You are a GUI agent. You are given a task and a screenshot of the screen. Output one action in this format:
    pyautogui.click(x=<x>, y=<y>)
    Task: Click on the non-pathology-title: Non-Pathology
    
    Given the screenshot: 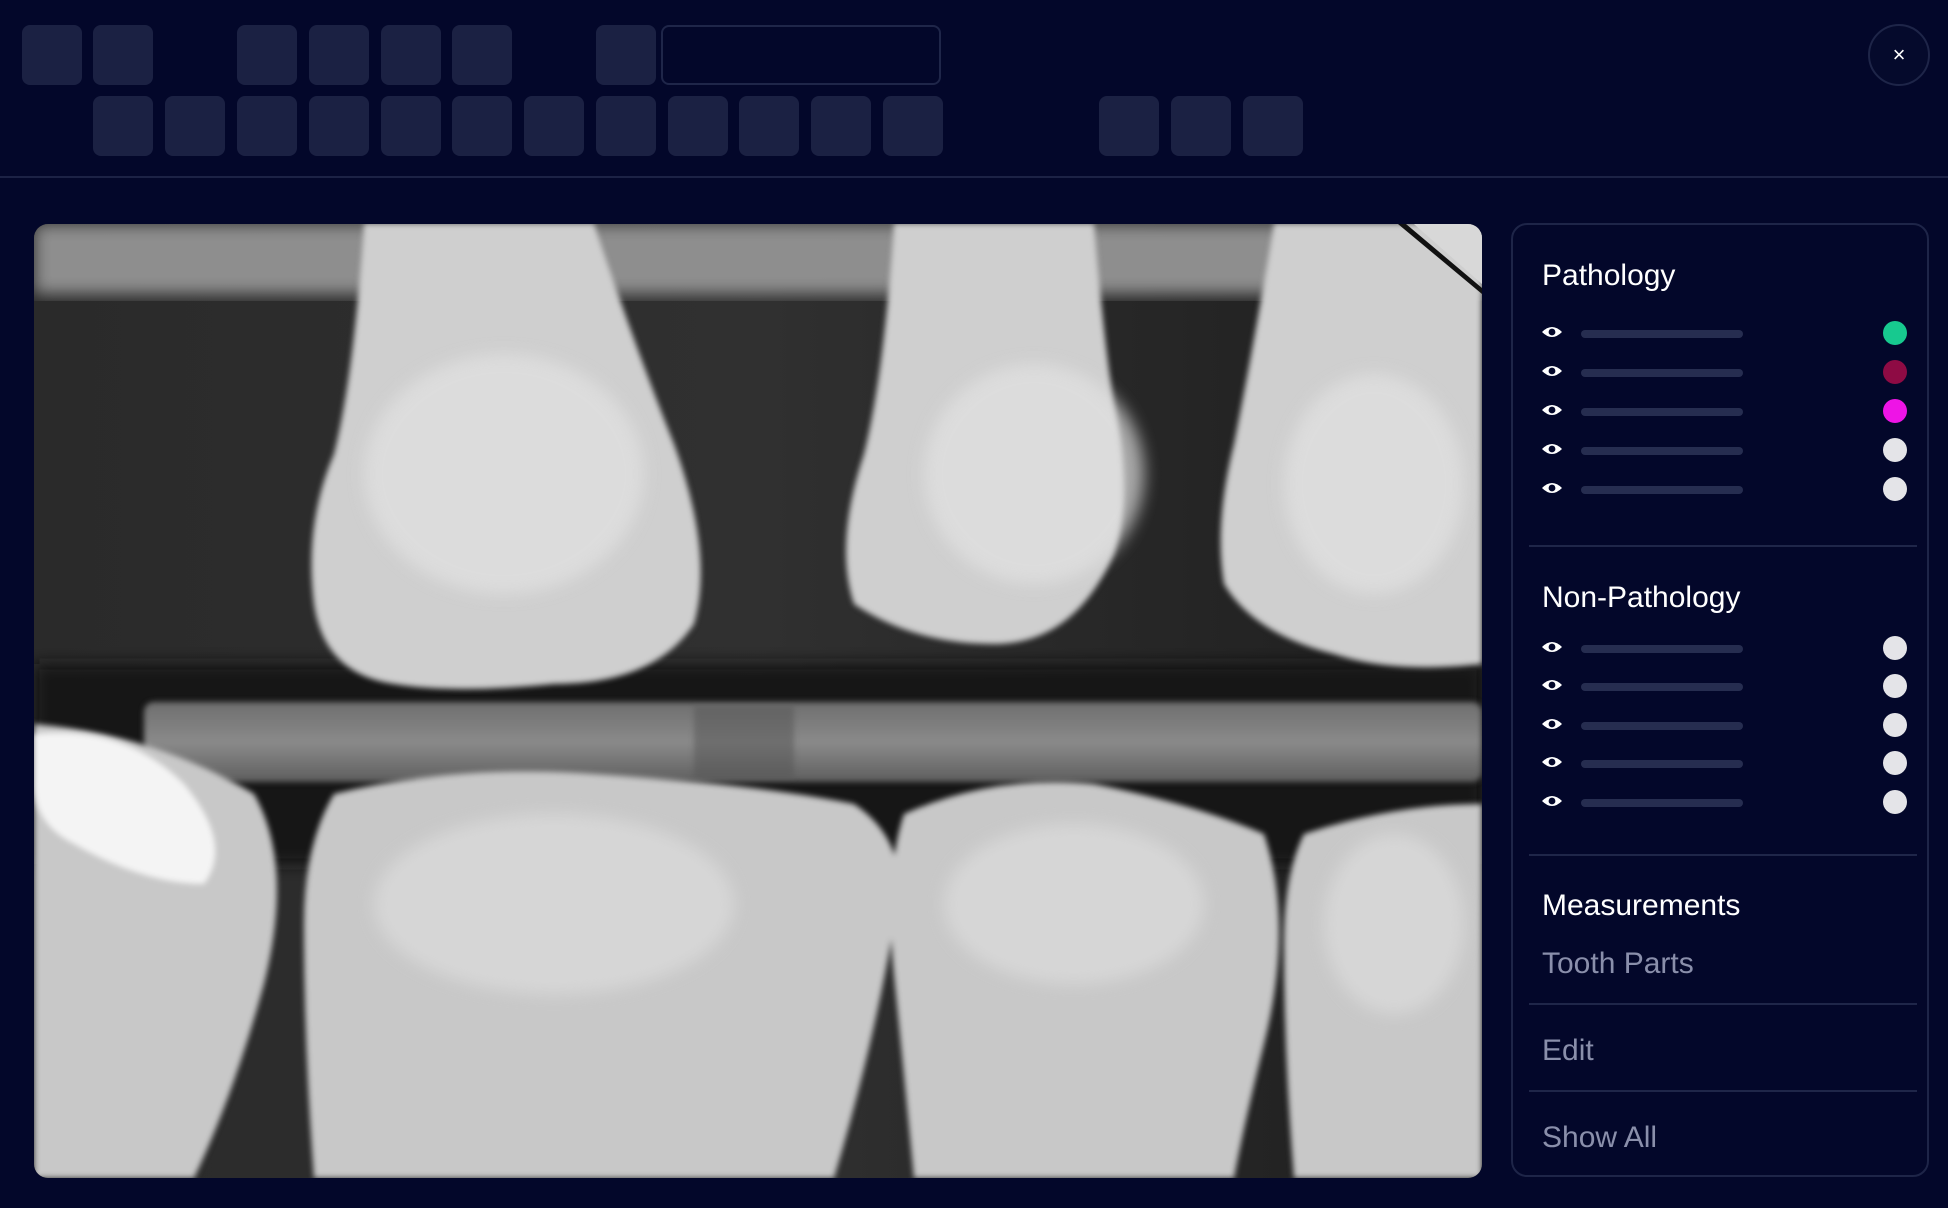 What is the action you would take?
    pyautogui.click(x=1641, y=597)
    